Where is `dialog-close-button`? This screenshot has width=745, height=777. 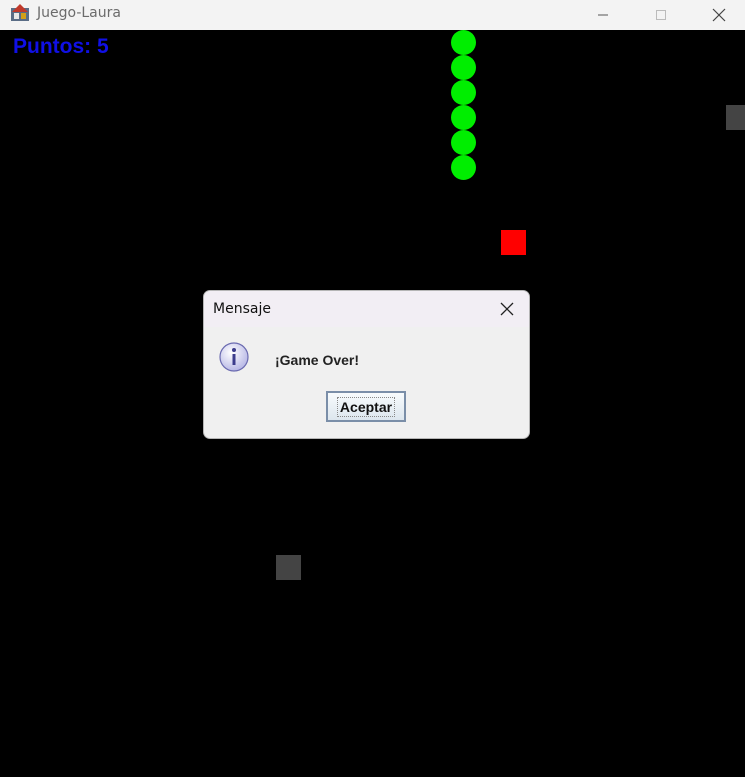 dialog-close-button is located at coordinates (507, 309).